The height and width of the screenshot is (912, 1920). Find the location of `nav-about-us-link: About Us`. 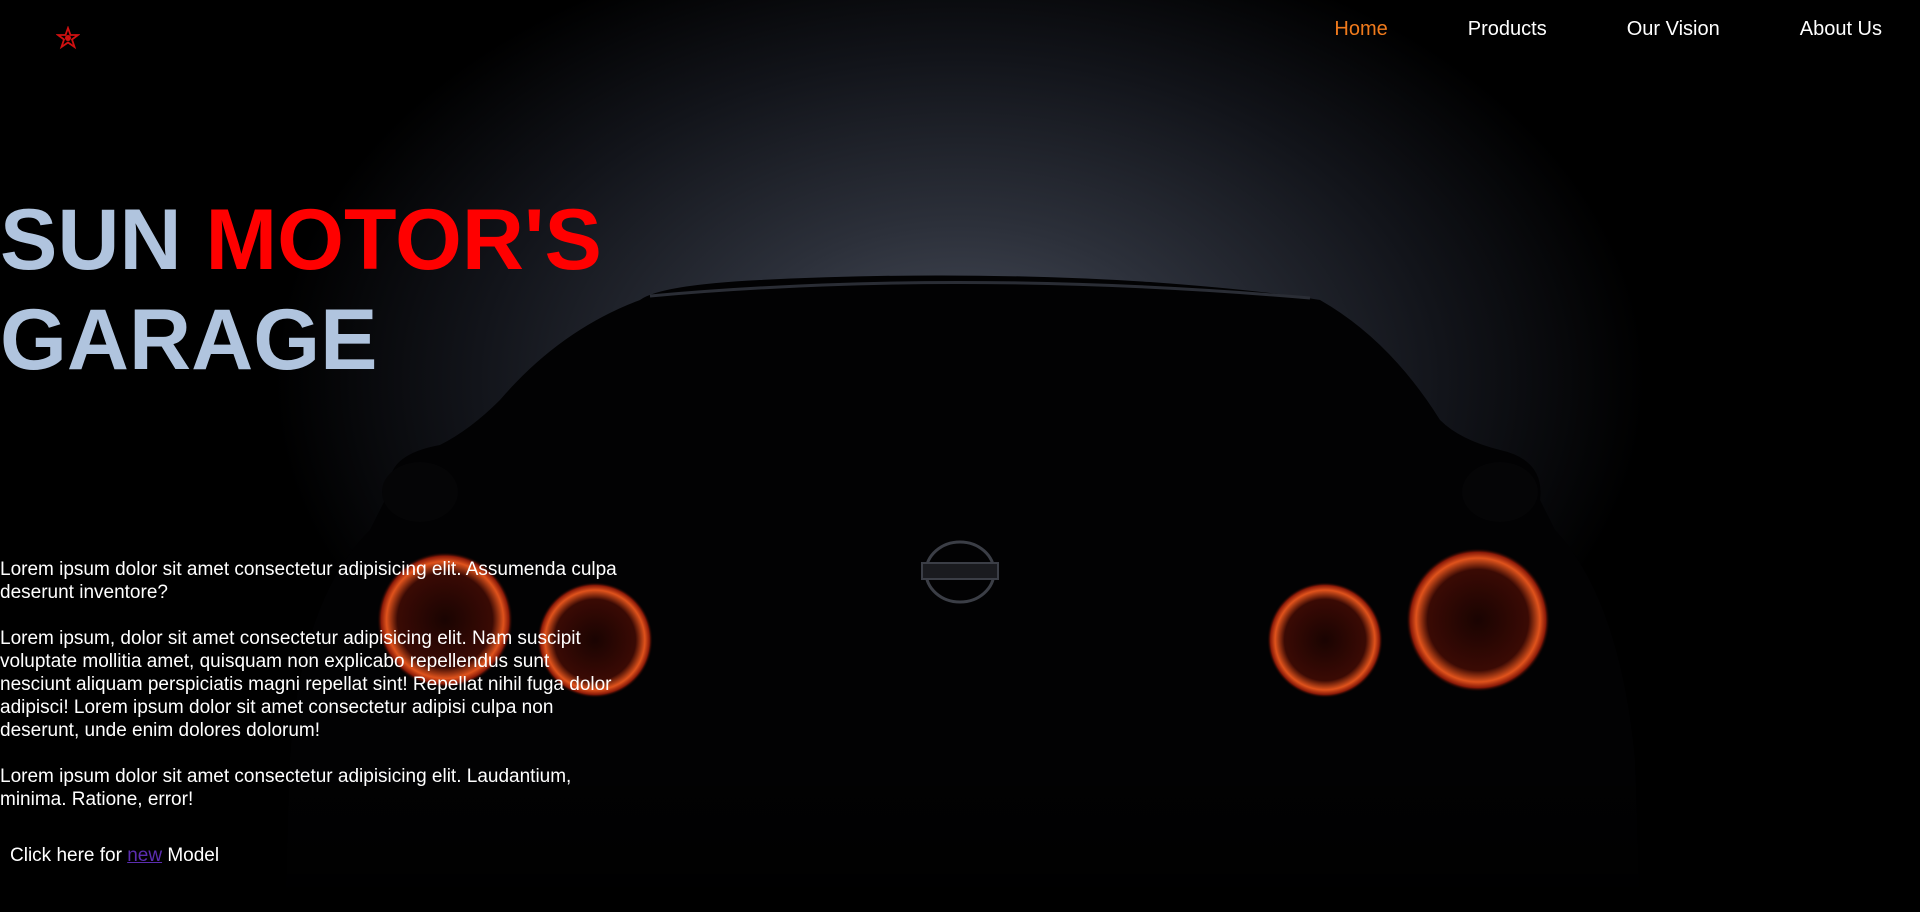

nav-about-us-link: About Us is located at coordinates (1841, 29).